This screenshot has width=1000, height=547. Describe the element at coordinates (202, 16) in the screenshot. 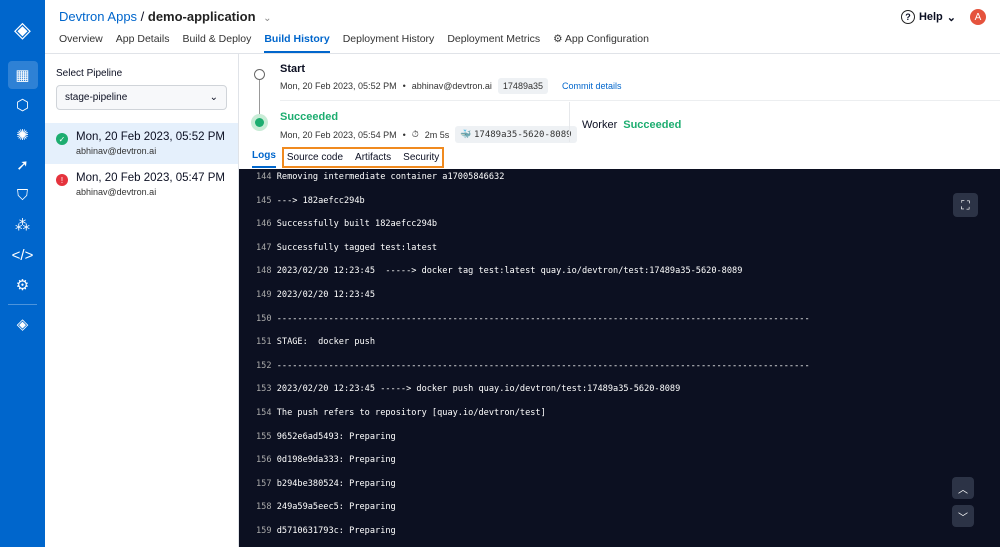

I see `app-name: demo-application` at that location.